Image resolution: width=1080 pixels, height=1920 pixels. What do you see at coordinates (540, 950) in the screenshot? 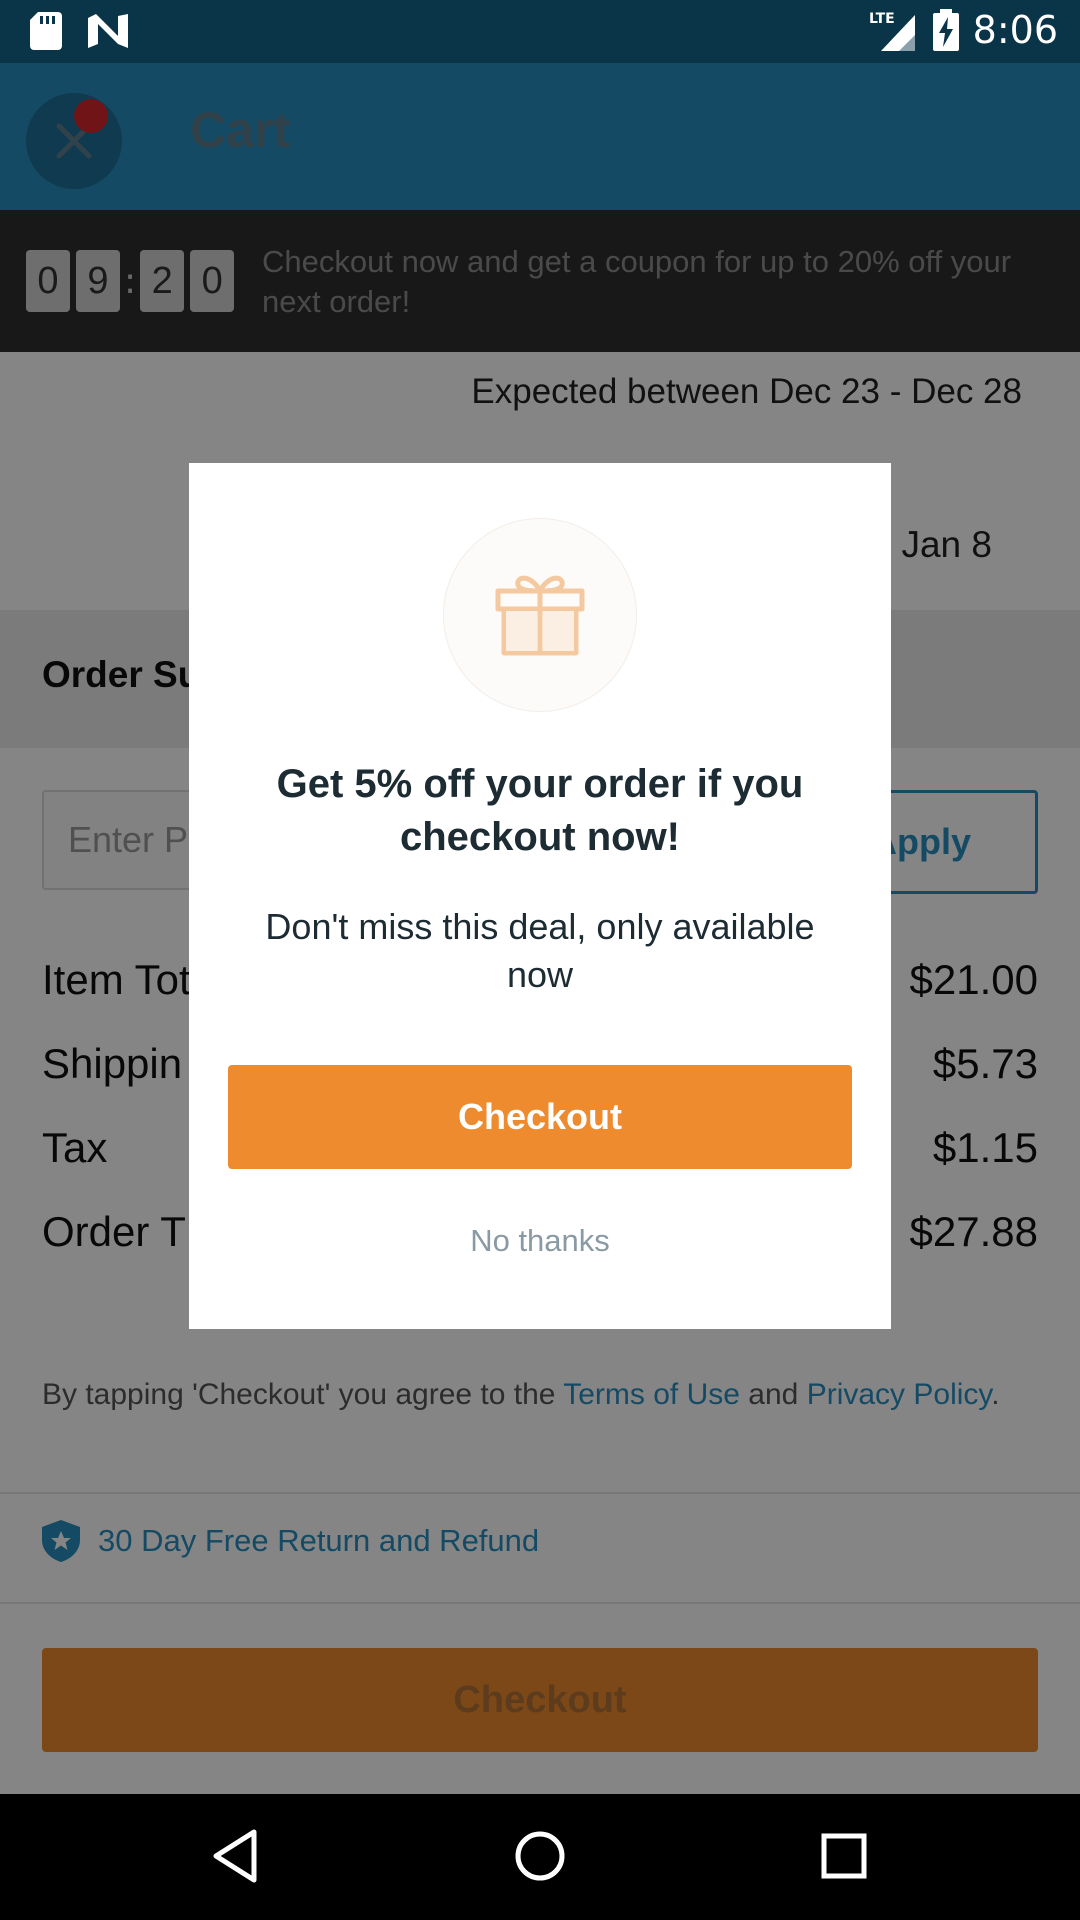
I see `dialog-message: Don't miss this deal, only available now` at bounding box center [540, 950].